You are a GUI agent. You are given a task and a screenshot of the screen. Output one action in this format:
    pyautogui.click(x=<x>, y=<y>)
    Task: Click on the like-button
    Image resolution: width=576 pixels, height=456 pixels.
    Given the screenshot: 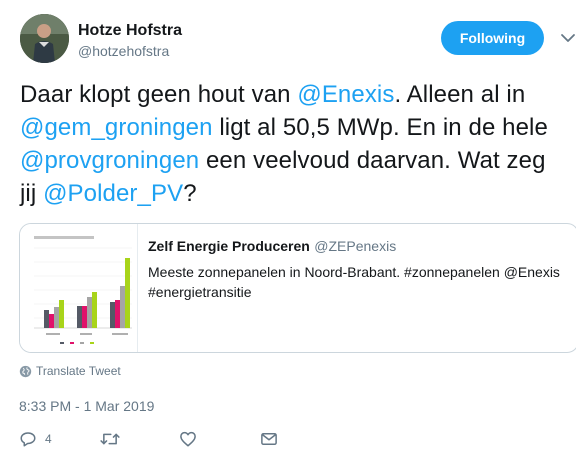 What is the action you would take?
    pyautogui.click(x=188, y=439)
    